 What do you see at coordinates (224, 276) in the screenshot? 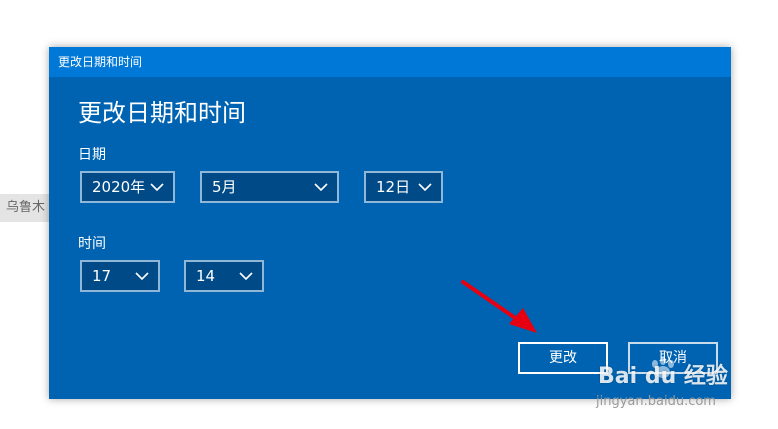
I see `minute-dropdown: 14` at bounding box center [224, 276].